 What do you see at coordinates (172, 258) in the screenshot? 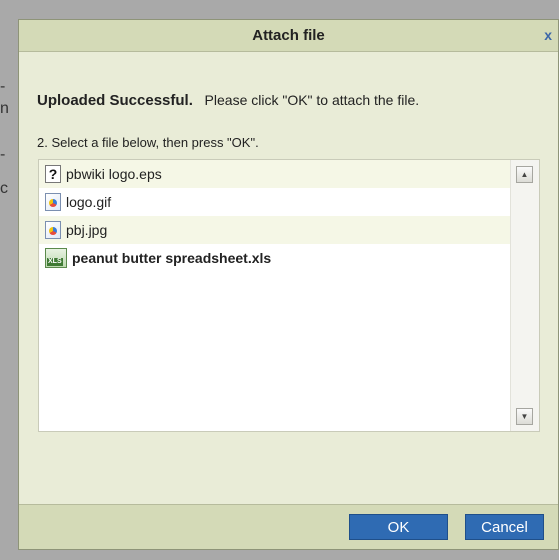
I see `file-name: peanut butter spreadsheet.xls` at bounding box center [172, 258].